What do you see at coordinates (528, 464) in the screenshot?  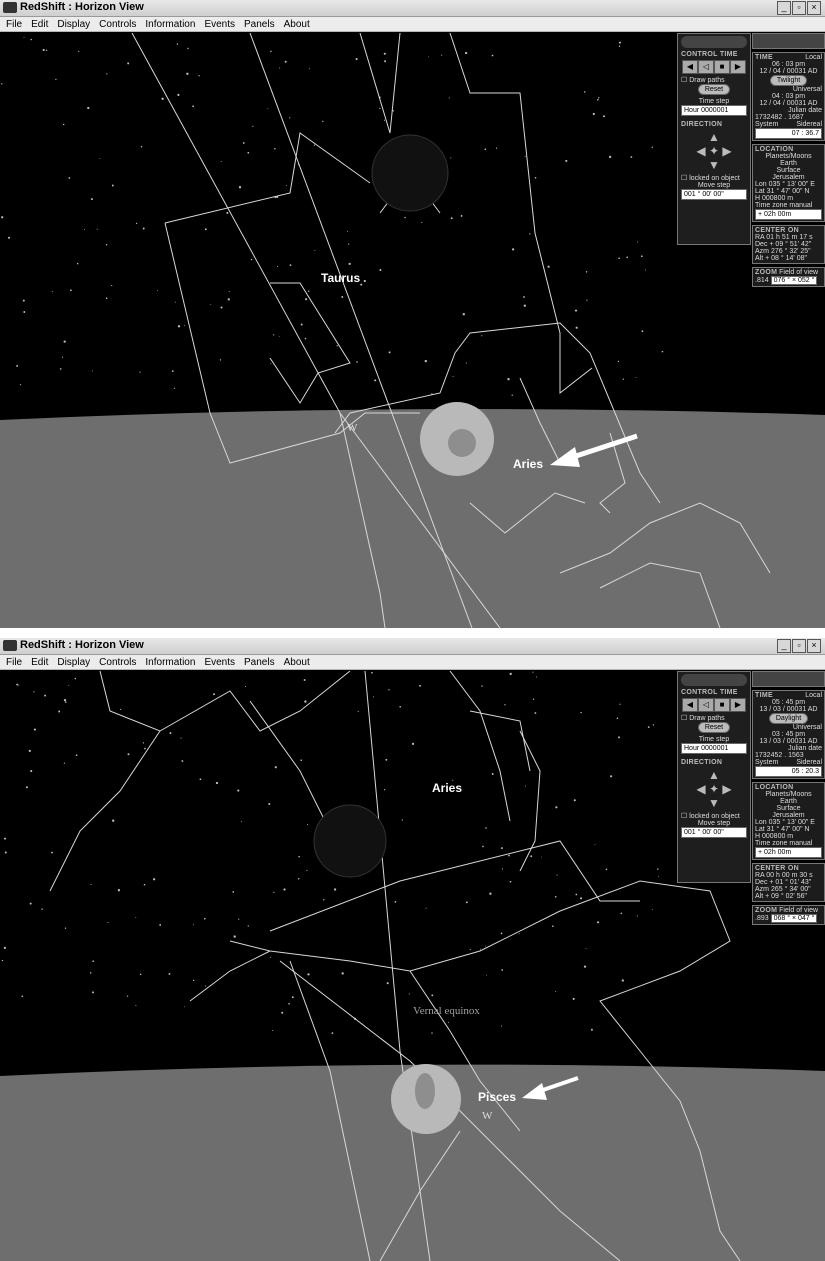 I see `label-target: Aries` at bounding box center [528, 464].